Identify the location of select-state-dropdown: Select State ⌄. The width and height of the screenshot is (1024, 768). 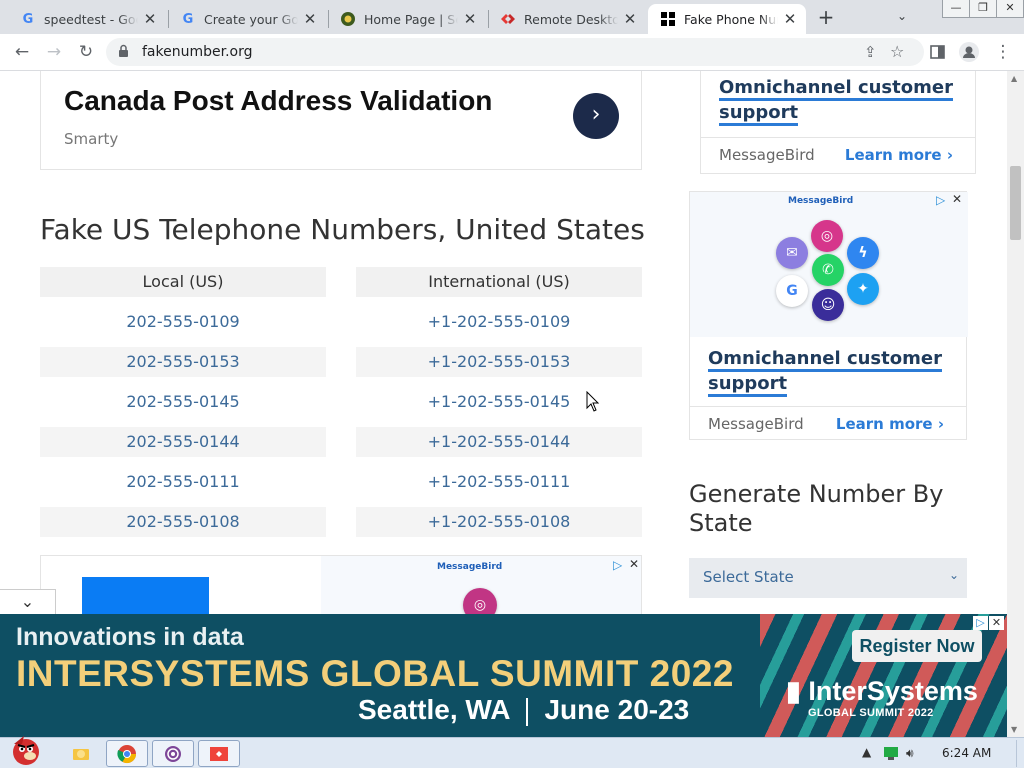
(828, 578).